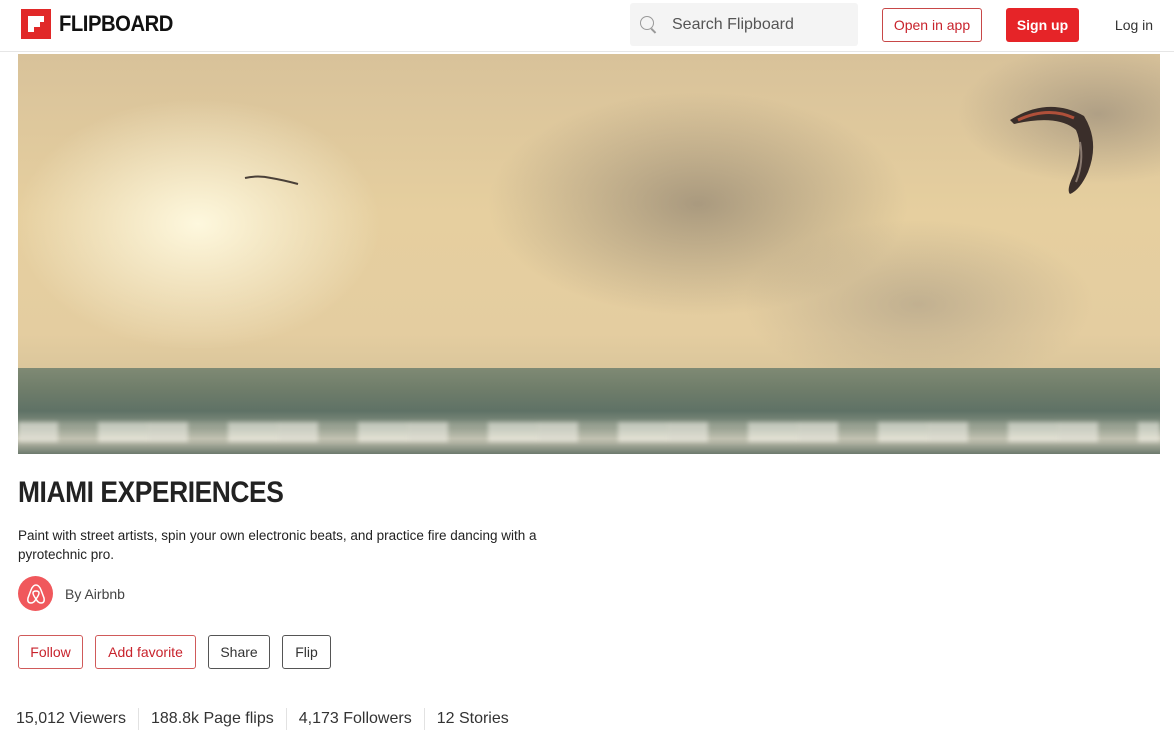  Describe the element at coordinates (151, 492) in the screenshot. I see `magazine-title: MIAMI EXPERIENCES` at that location.